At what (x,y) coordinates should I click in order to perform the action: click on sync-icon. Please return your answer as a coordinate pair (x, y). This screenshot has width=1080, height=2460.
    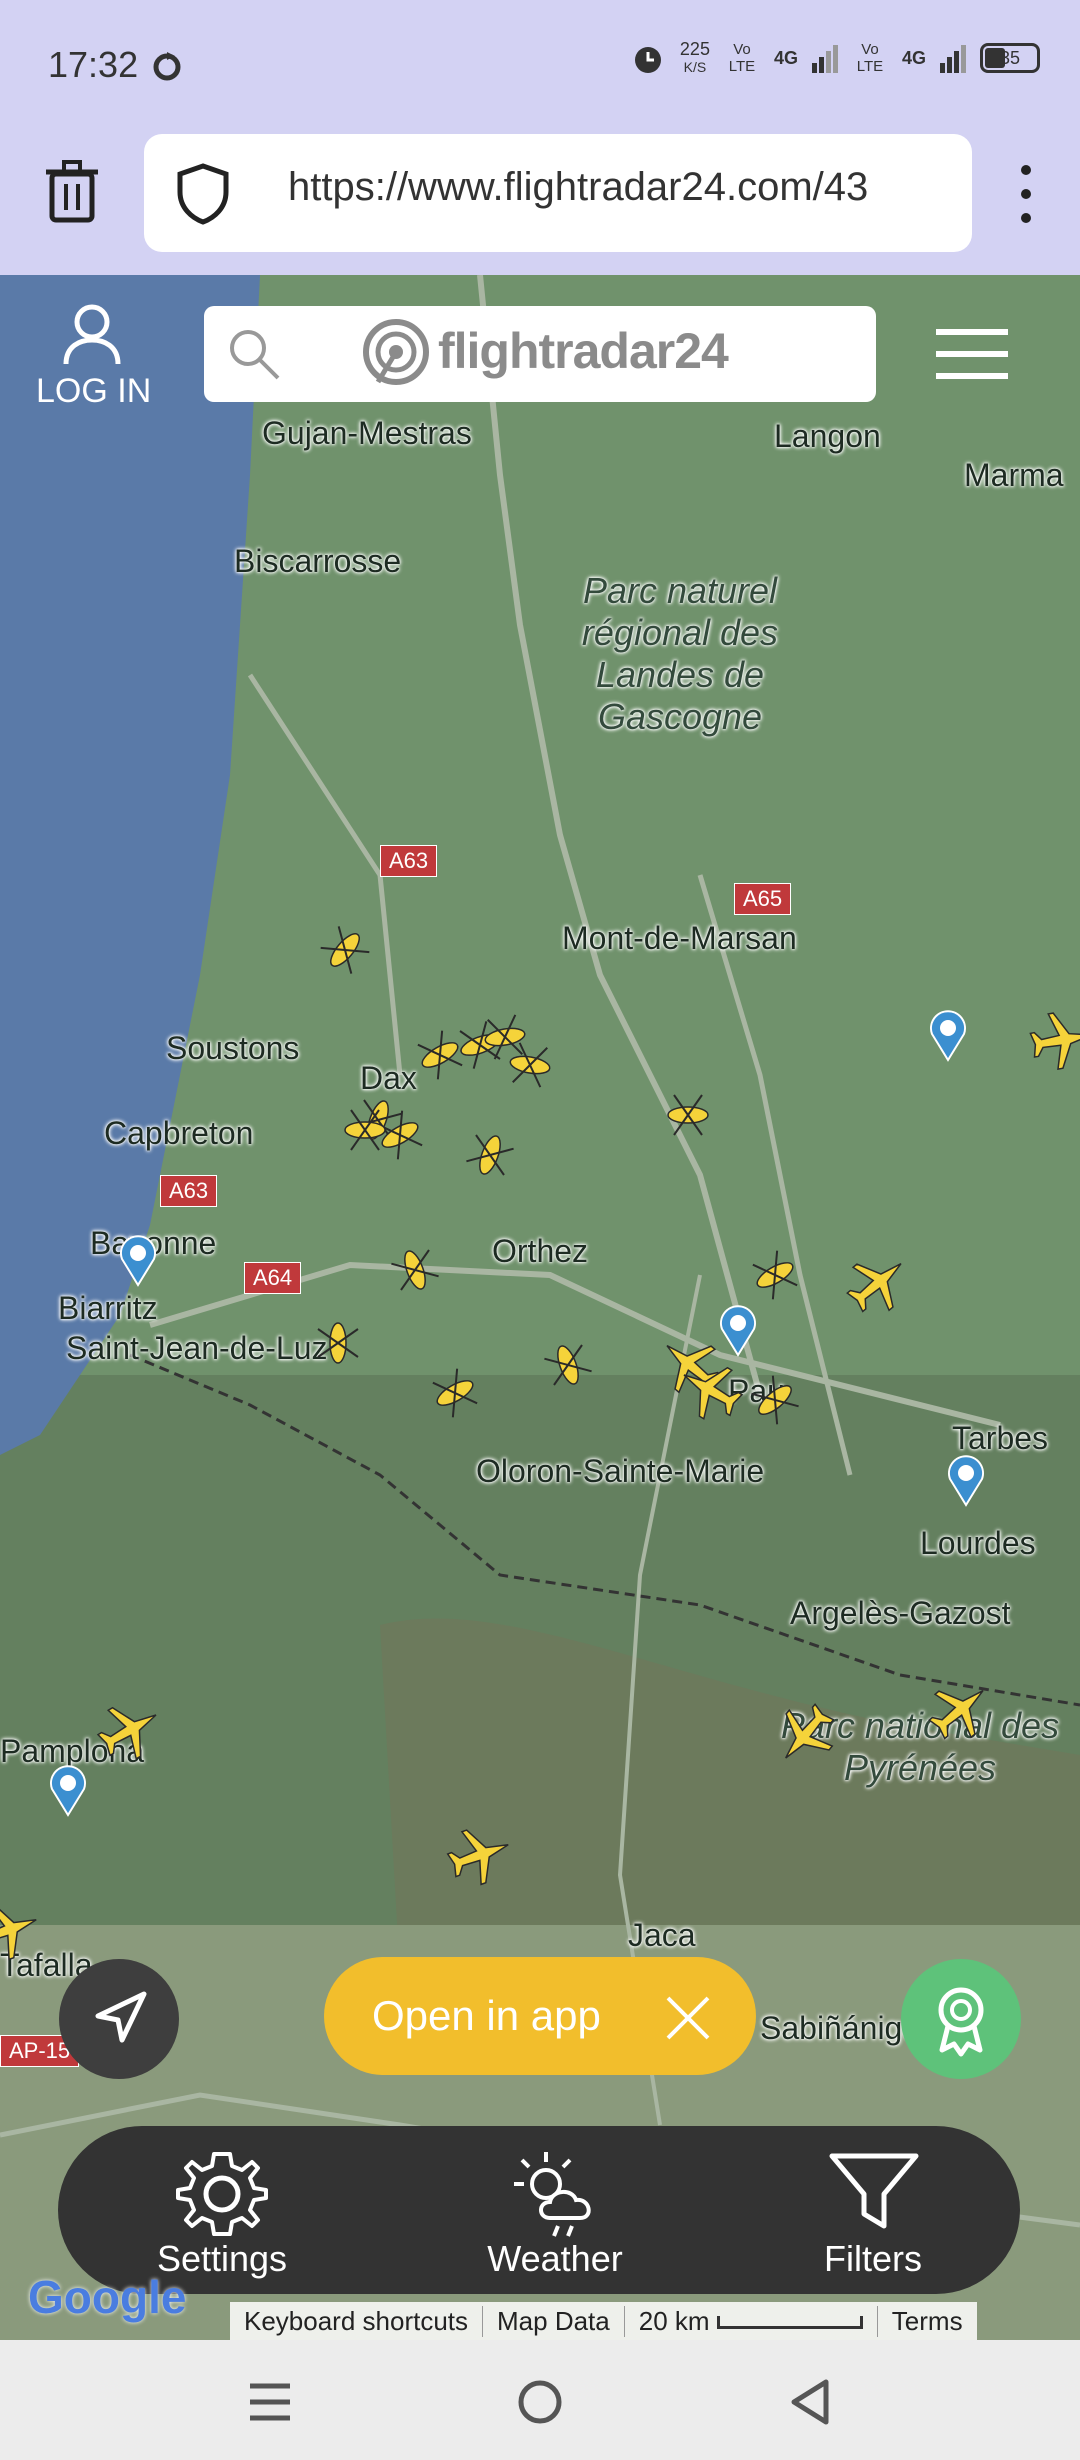
    Looking at the image, I should click on (167, 66).